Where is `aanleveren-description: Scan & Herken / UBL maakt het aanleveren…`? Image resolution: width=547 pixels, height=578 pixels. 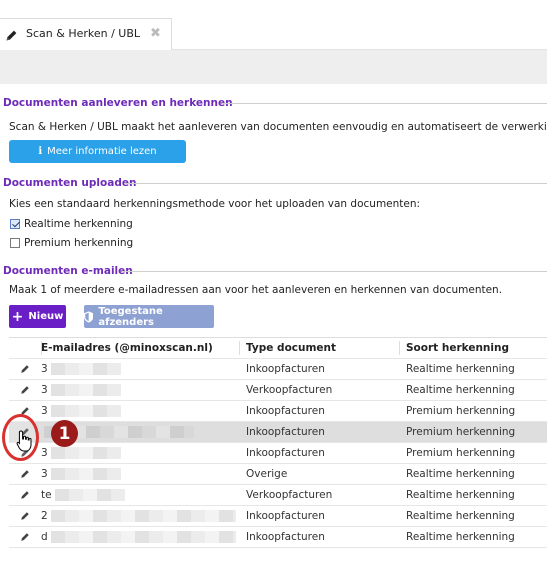 aanleveren-description: Scan & Herken / UBL maakt het aanleveren… is located at coordinates (278, 127).